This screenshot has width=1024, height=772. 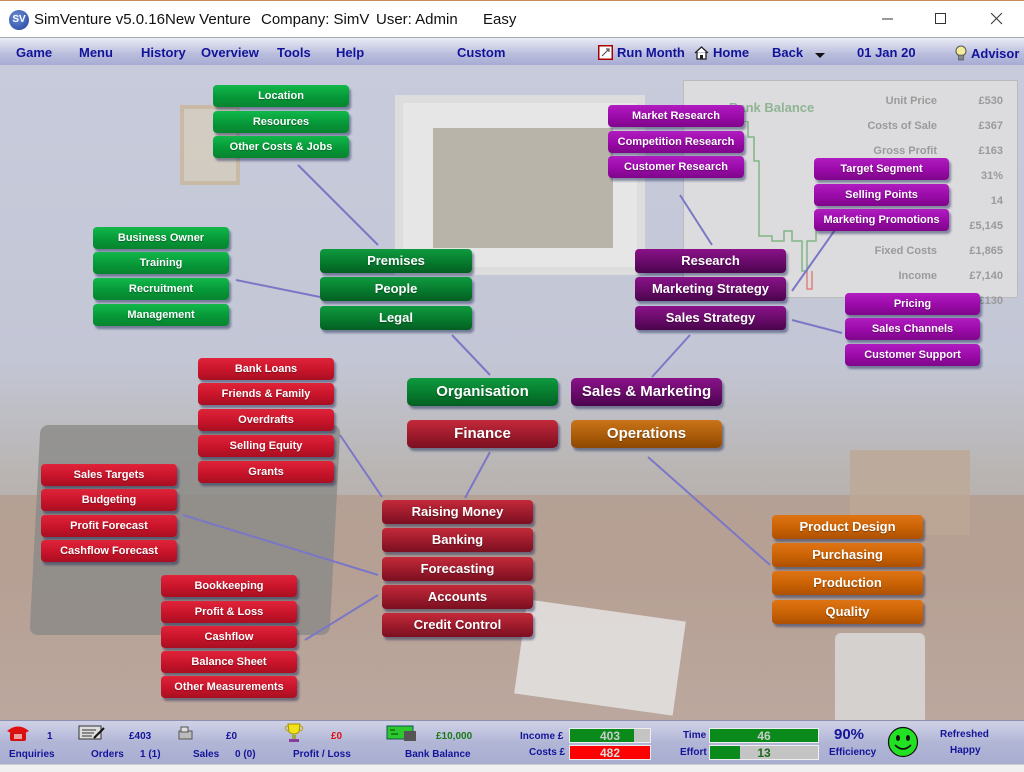 I want to click on balance-sheet-button: Balance Sheet, so click(x=229, y=662).